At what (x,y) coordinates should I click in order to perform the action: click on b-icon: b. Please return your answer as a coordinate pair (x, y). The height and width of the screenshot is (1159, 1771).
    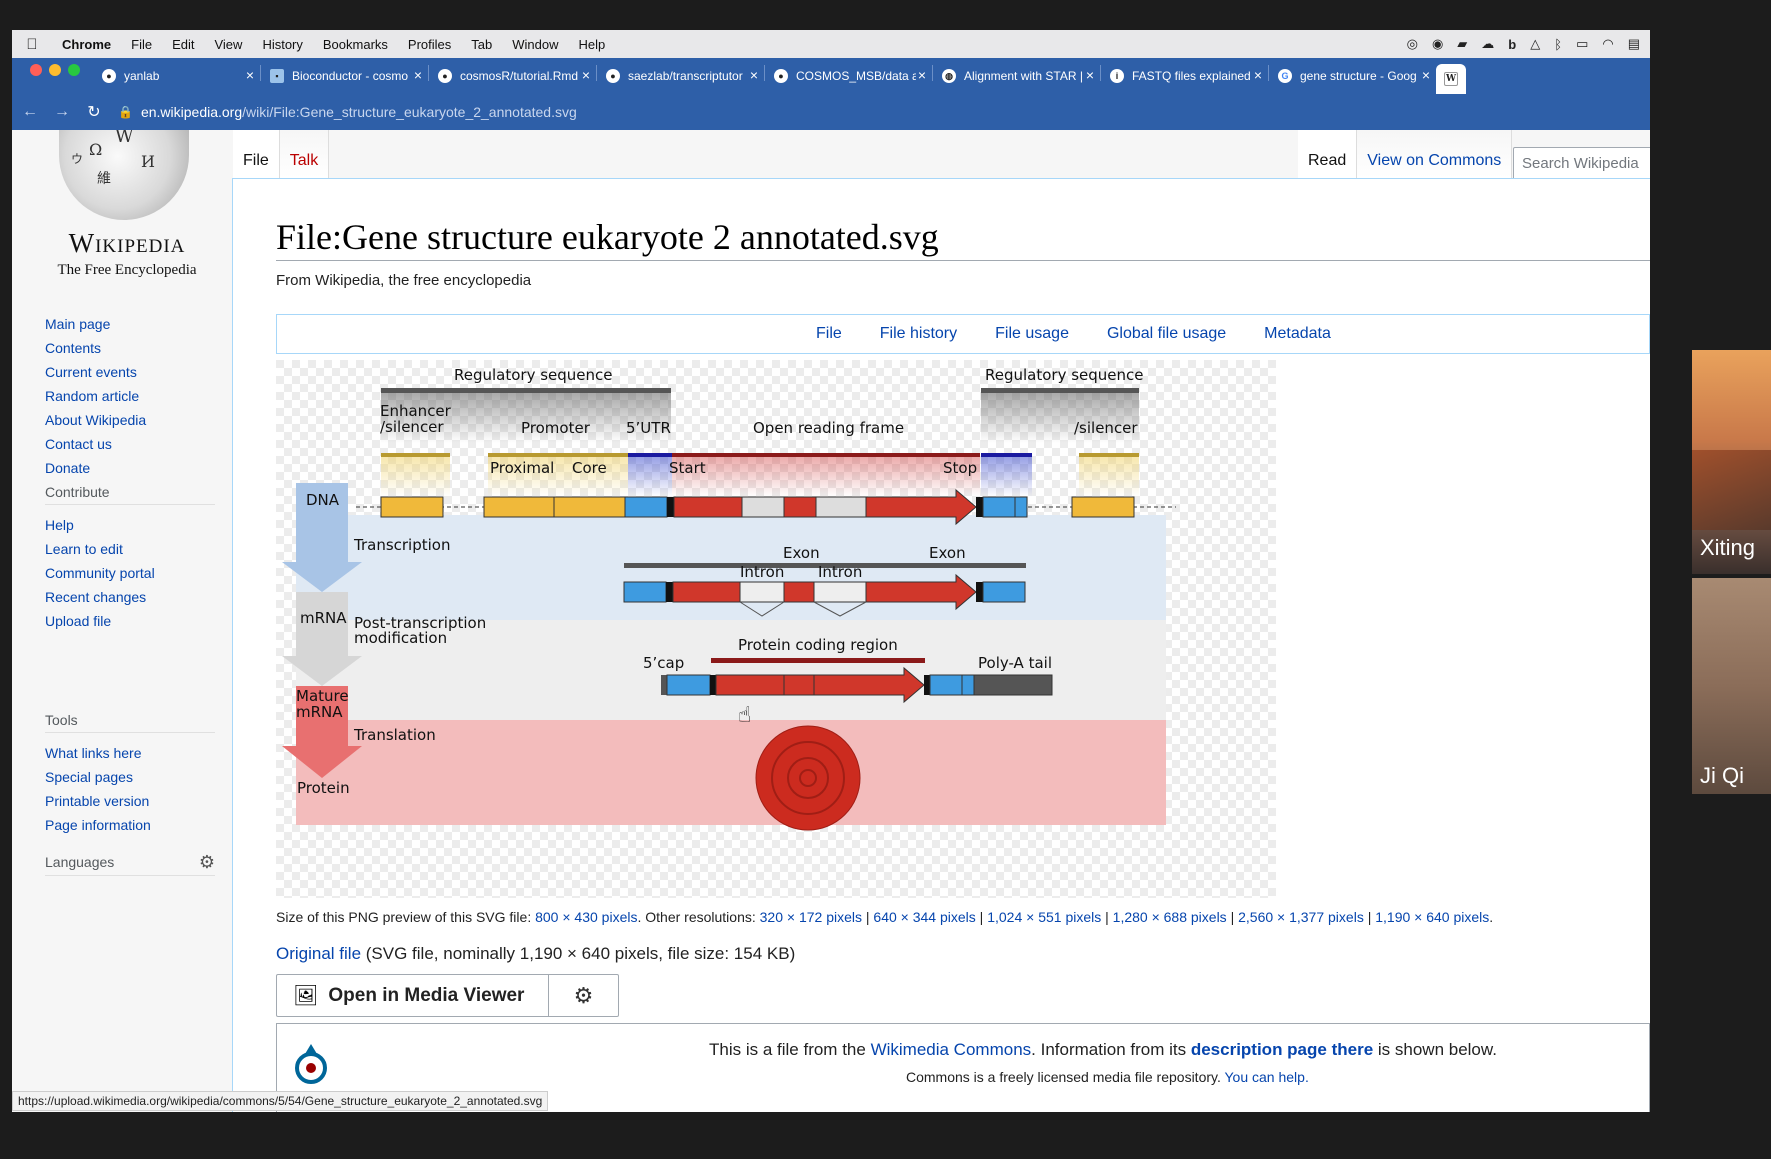
    Looking at the image, I should click on (1512, 44).